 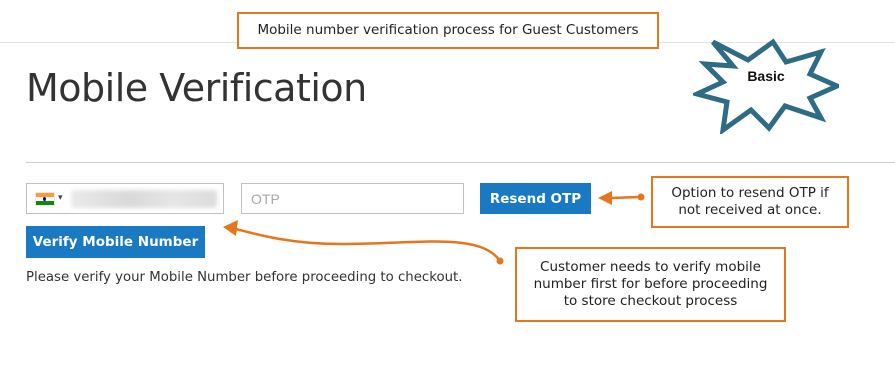 What do you see at coordinates (60, 197) in the screenshot?
I see `chevron-down-icon: ▾` at bounding box center [60, 197].